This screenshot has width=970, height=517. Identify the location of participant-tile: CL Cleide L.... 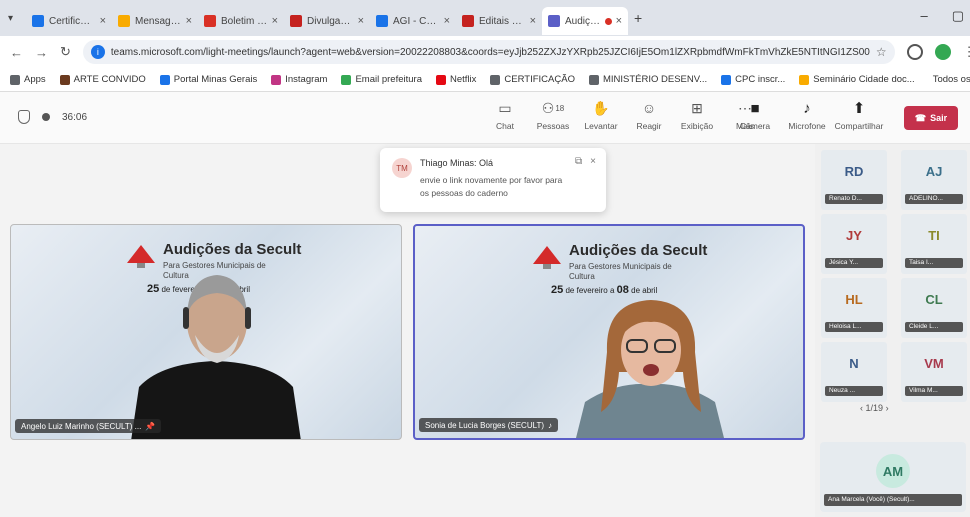
(934, 308).